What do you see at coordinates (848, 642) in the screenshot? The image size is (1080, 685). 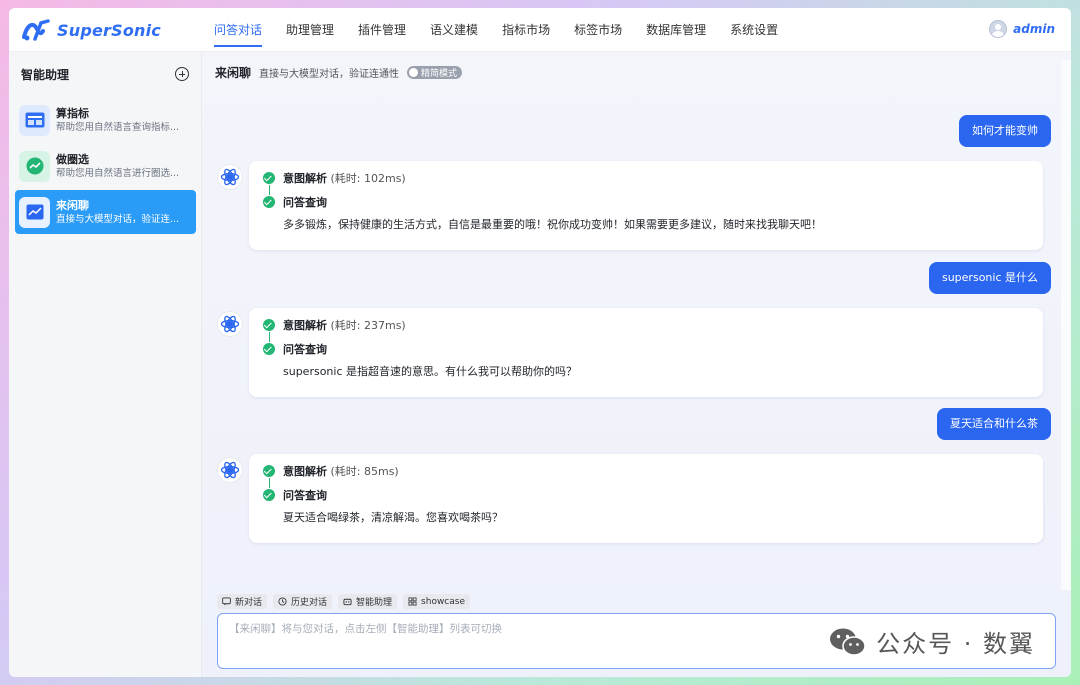 I see `wechat-icon` at bounding box center [848, 642].